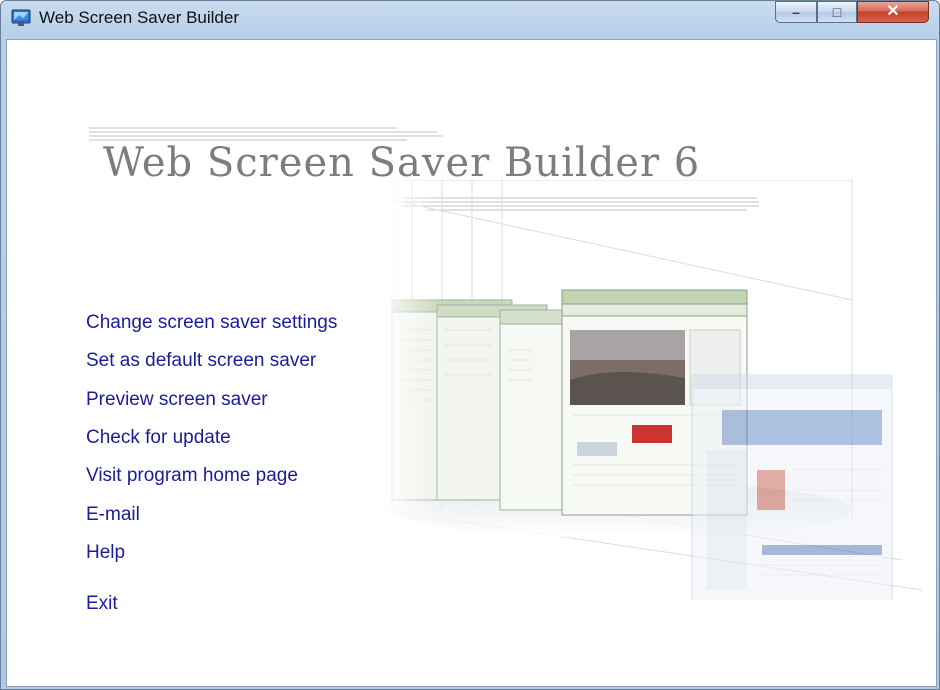 The height and width of the screenshot is (690, 940). I want to click on close-icon: ✕, so click(893, 11).